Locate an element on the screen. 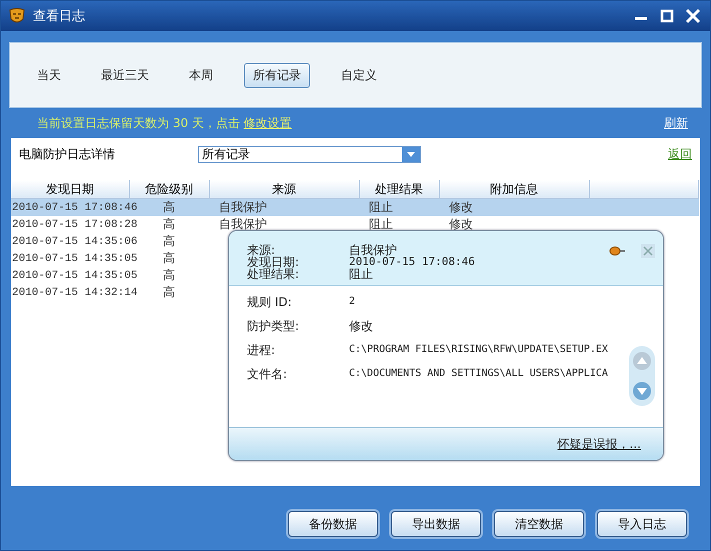 The height and width of the screenshot is (551, 711). field-value: C:\DOCUMENTS AND SETTINGS\ALL USERS\APPLICA is located at coordinates (478, 374).